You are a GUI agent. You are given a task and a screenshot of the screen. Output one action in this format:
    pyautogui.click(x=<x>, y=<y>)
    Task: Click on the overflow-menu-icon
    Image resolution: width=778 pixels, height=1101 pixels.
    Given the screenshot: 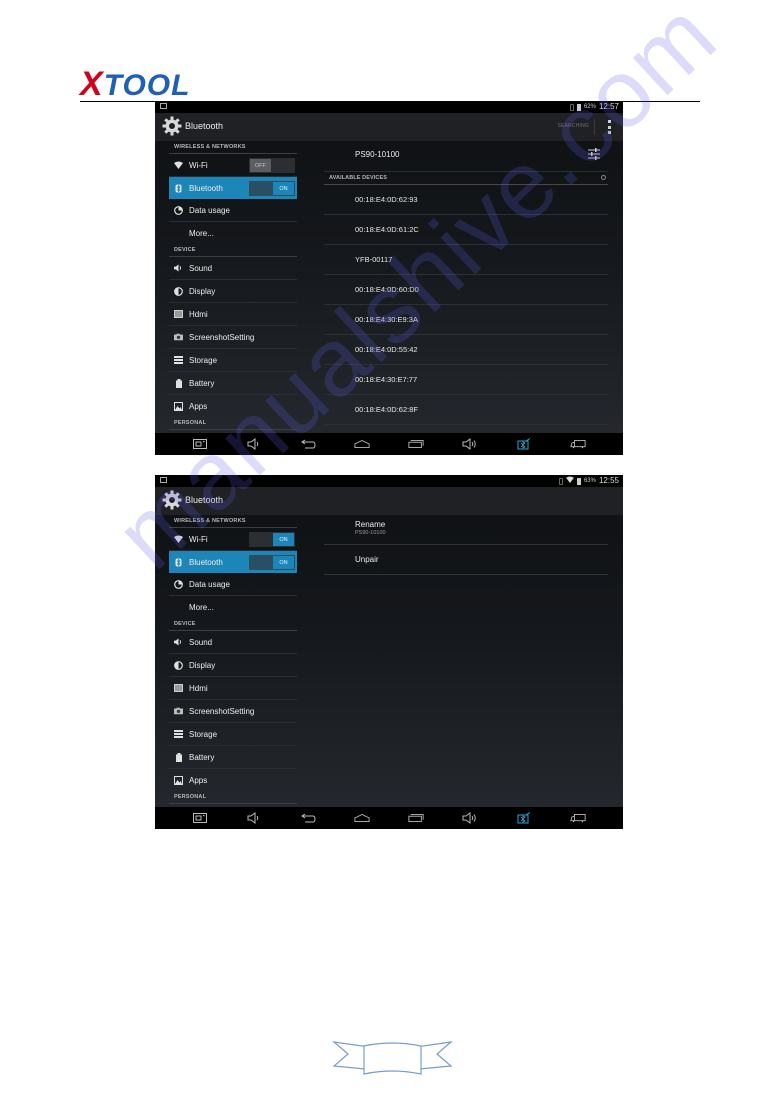 What is the action you would take?
    pyautogui.click(x=609, y=127)
    